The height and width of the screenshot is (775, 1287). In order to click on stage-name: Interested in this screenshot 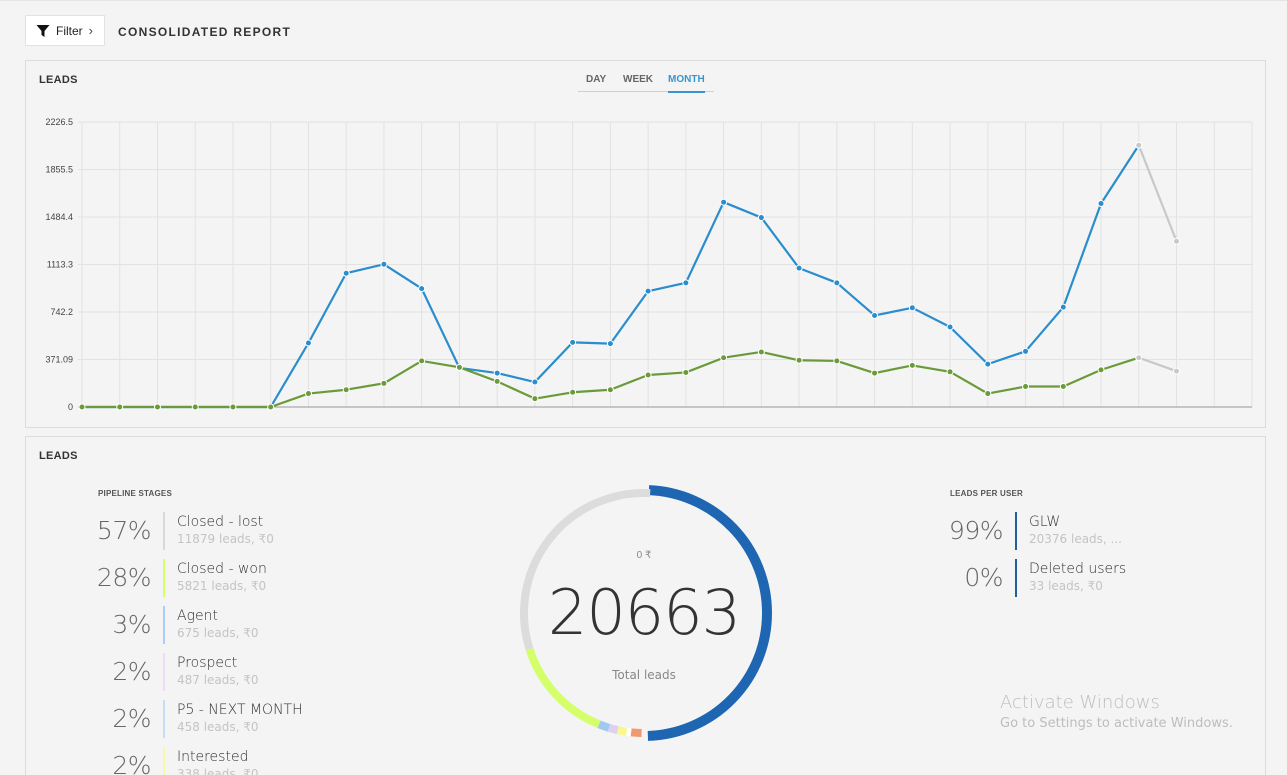, I will do `click(213, 757)`.